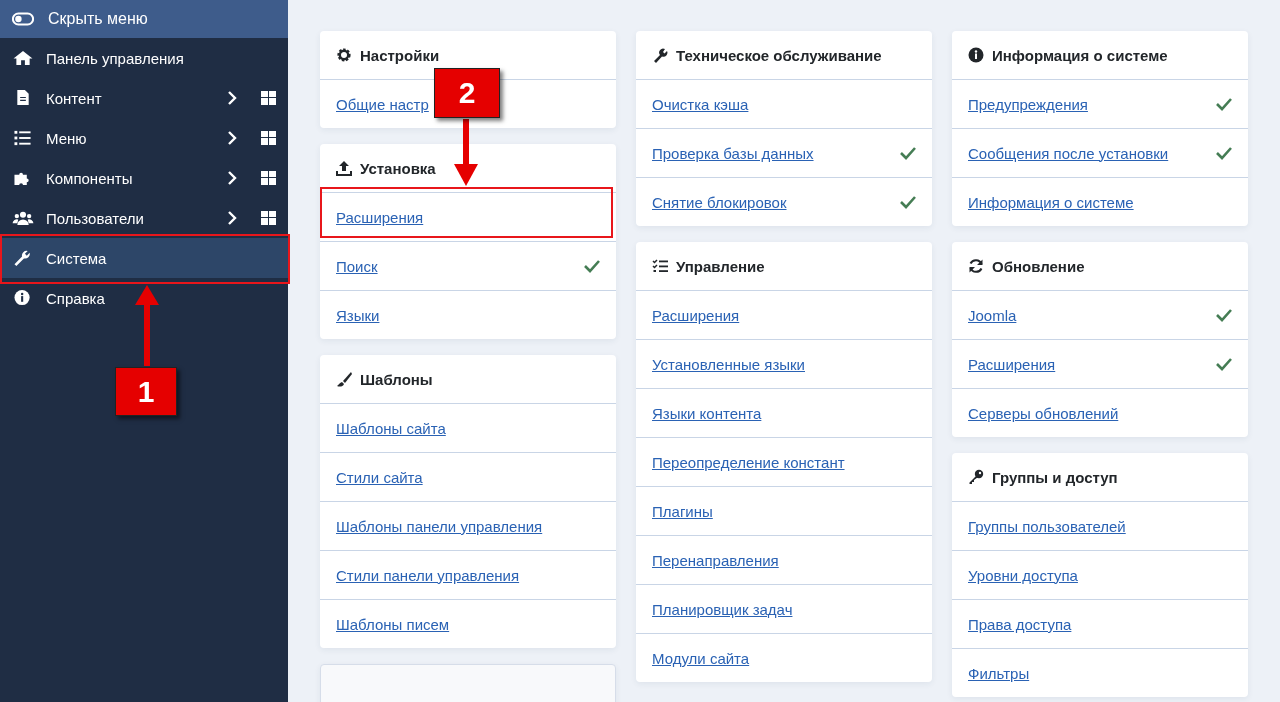  What do you see at coordinates (784, 413) in the screenshot?
I see `menu-link: Языки контента` at bounding box center [784, 413].